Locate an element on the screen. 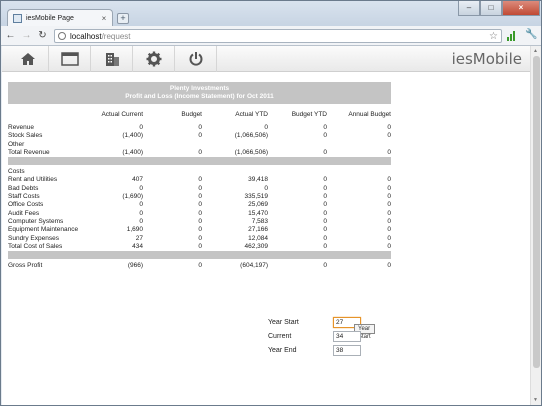 This screenshot has height=406, width=542. window-controls: – □ × is located at coordinates (499, 8).